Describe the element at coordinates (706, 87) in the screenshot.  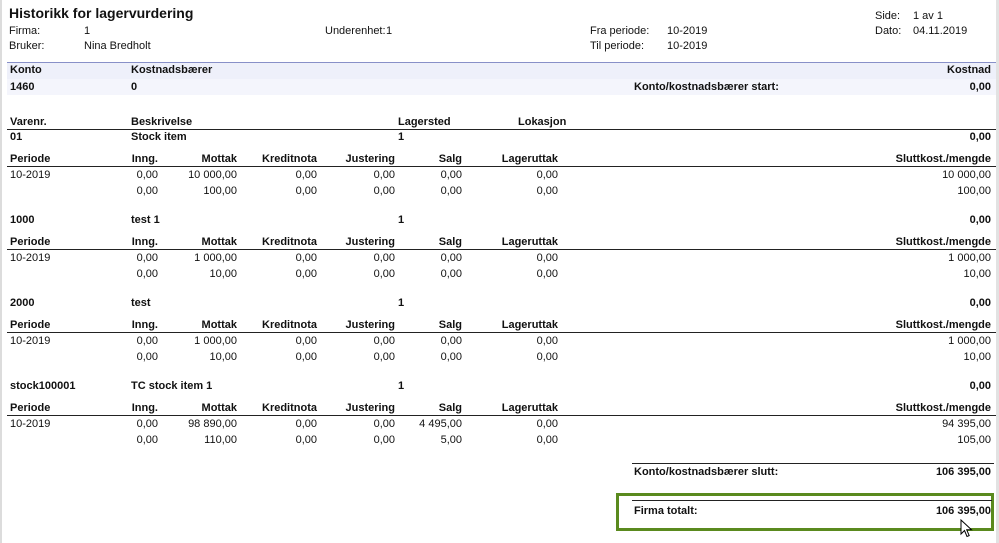
I see `konto-start-label: Konto/kostnadsbærer start:` at that location.